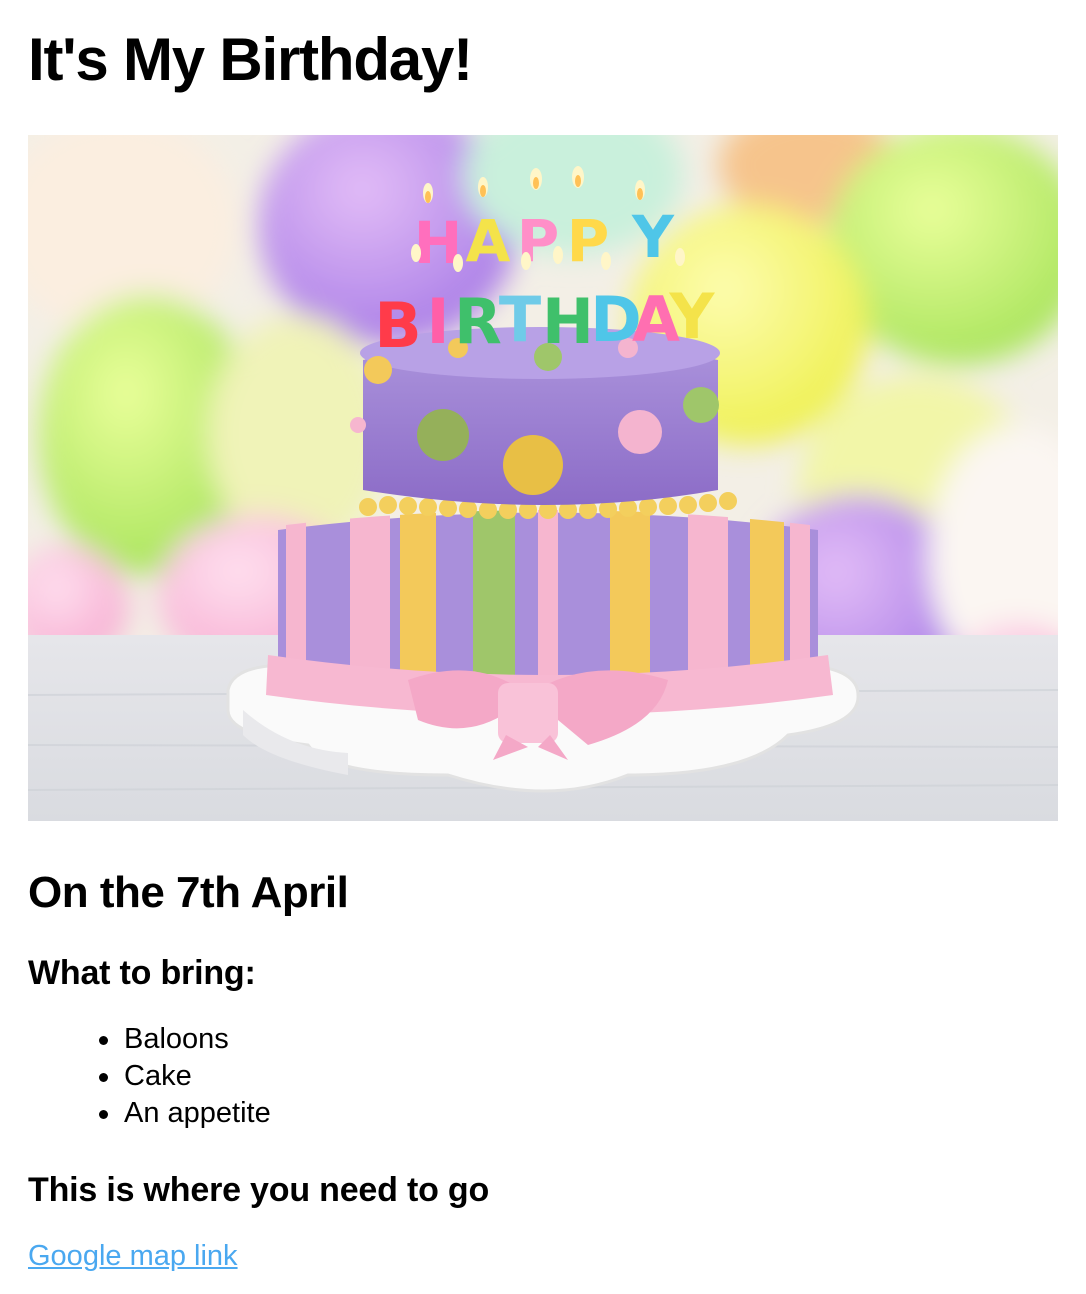 The image size is (1086, 1294). Describe the element at coordinates (578, 1076) in the screenshot. I see `list-item: Cake` at that location.